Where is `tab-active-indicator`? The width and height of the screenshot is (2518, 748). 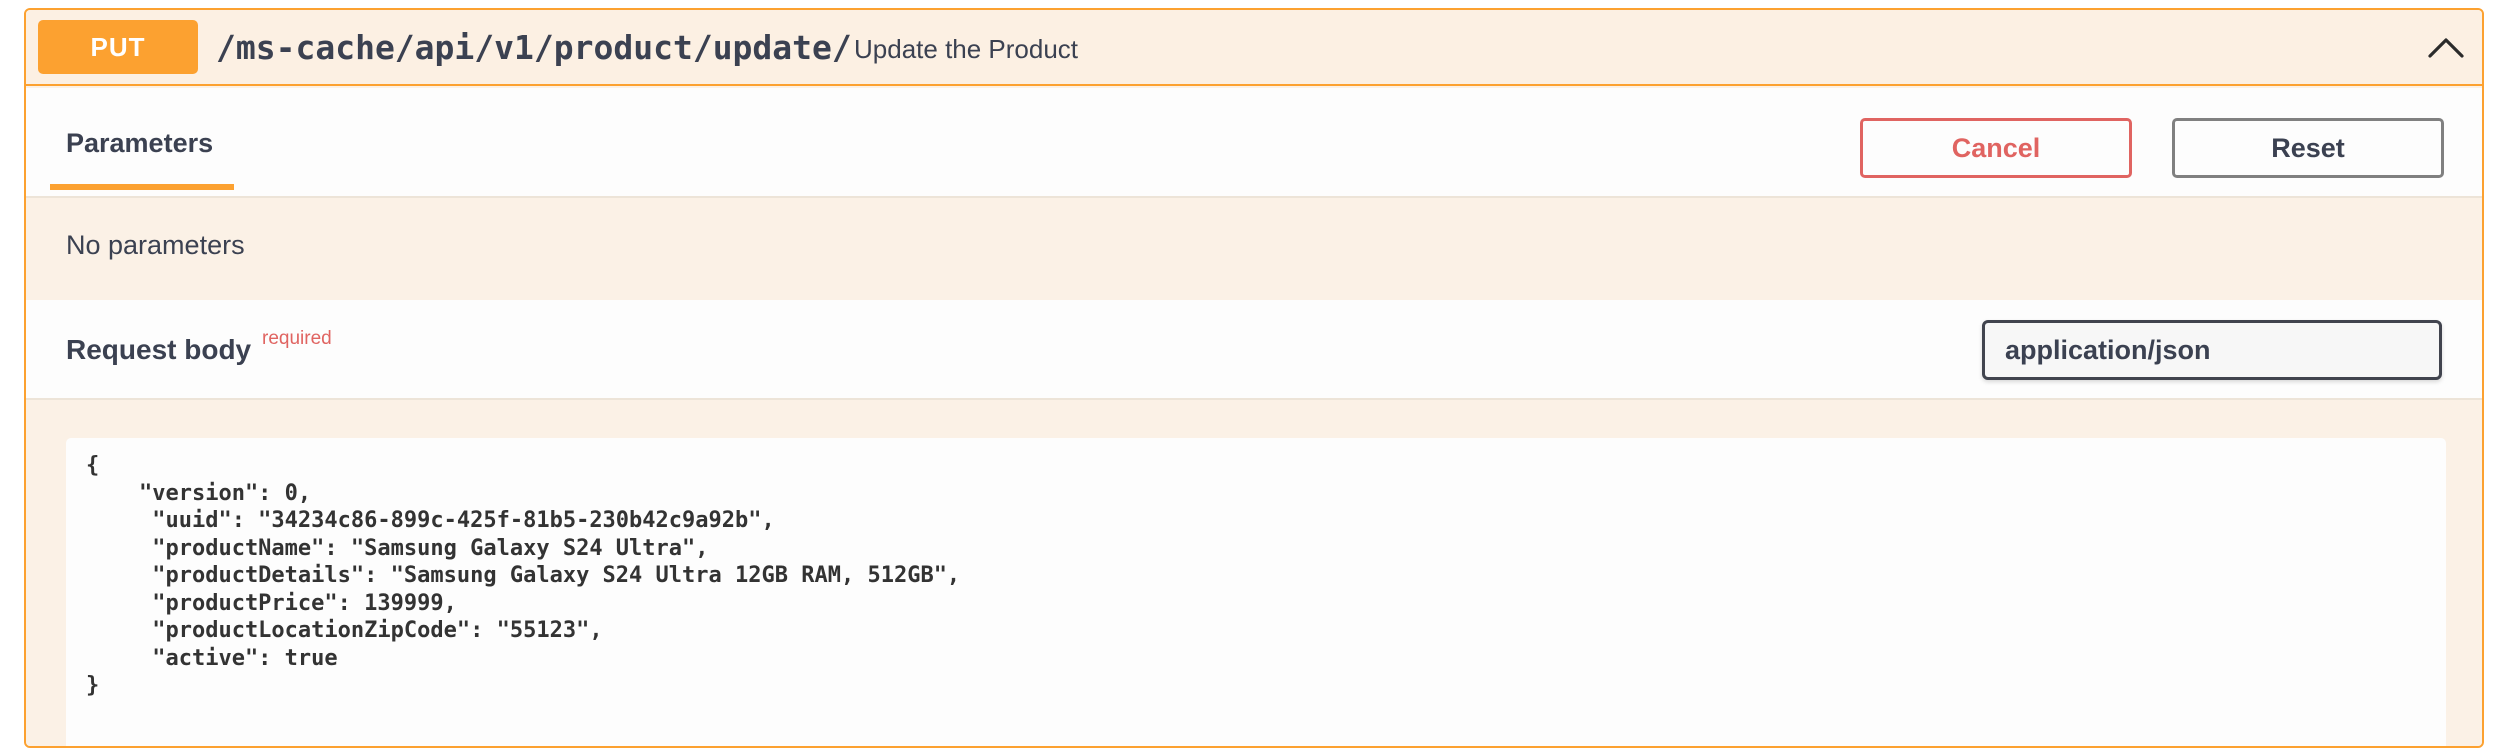
tab-active-indicator is located at coordinates (142, 187).